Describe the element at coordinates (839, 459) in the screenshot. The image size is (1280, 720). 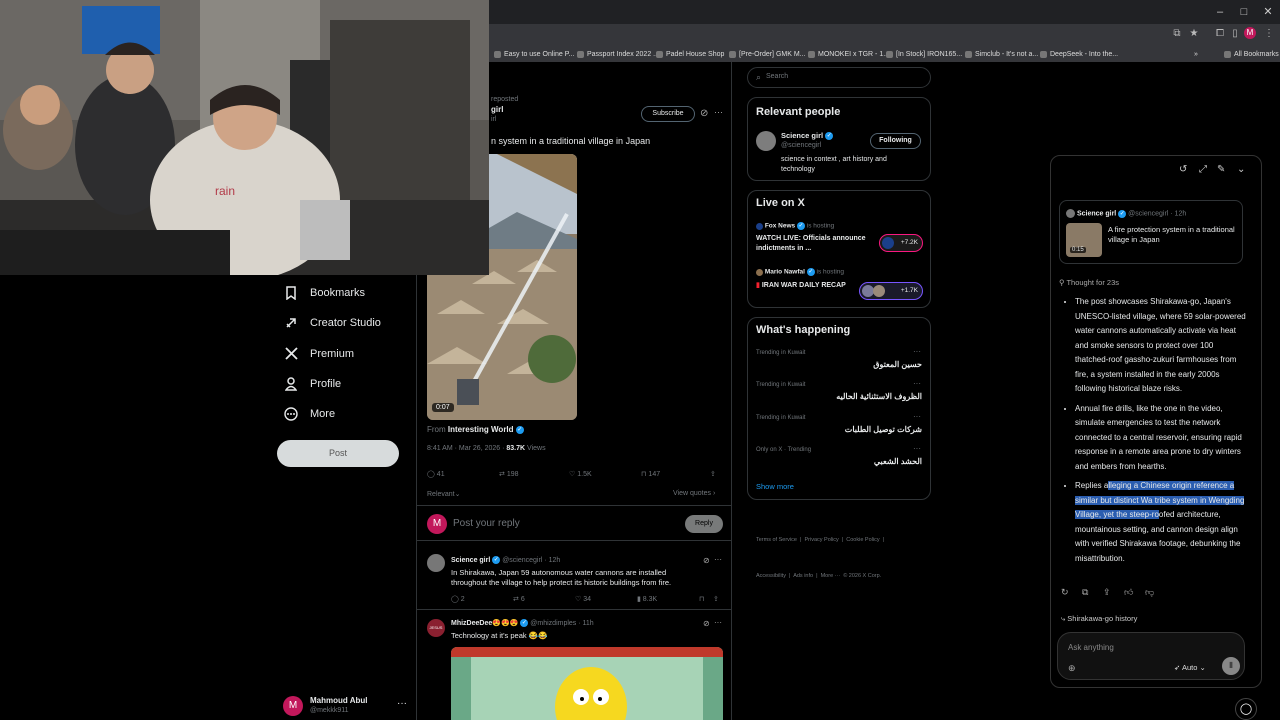
I see `trend-item: Only on X · Trending ··· الحشد الشعبي` at that location.